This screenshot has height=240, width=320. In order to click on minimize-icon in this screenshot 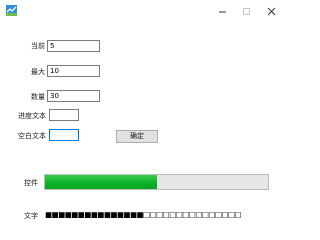, I will do `click(222, 11)`.